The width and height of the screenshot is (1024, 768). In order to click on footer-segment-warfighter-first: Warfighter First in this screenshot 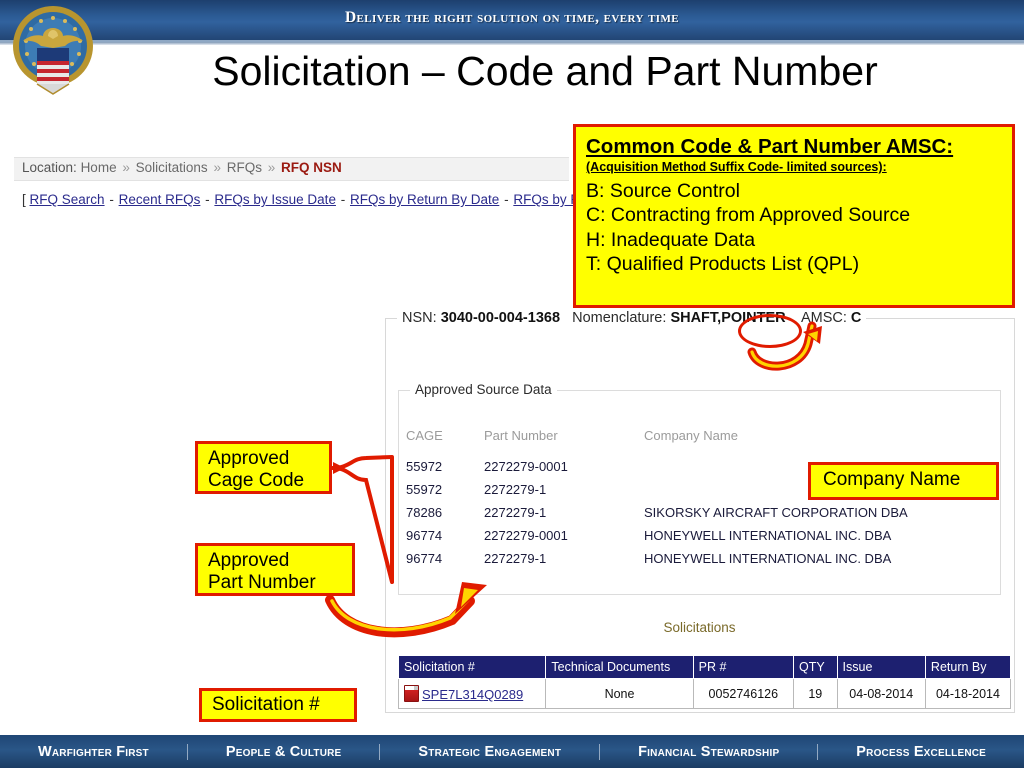, I will do `click(94, 751)`.